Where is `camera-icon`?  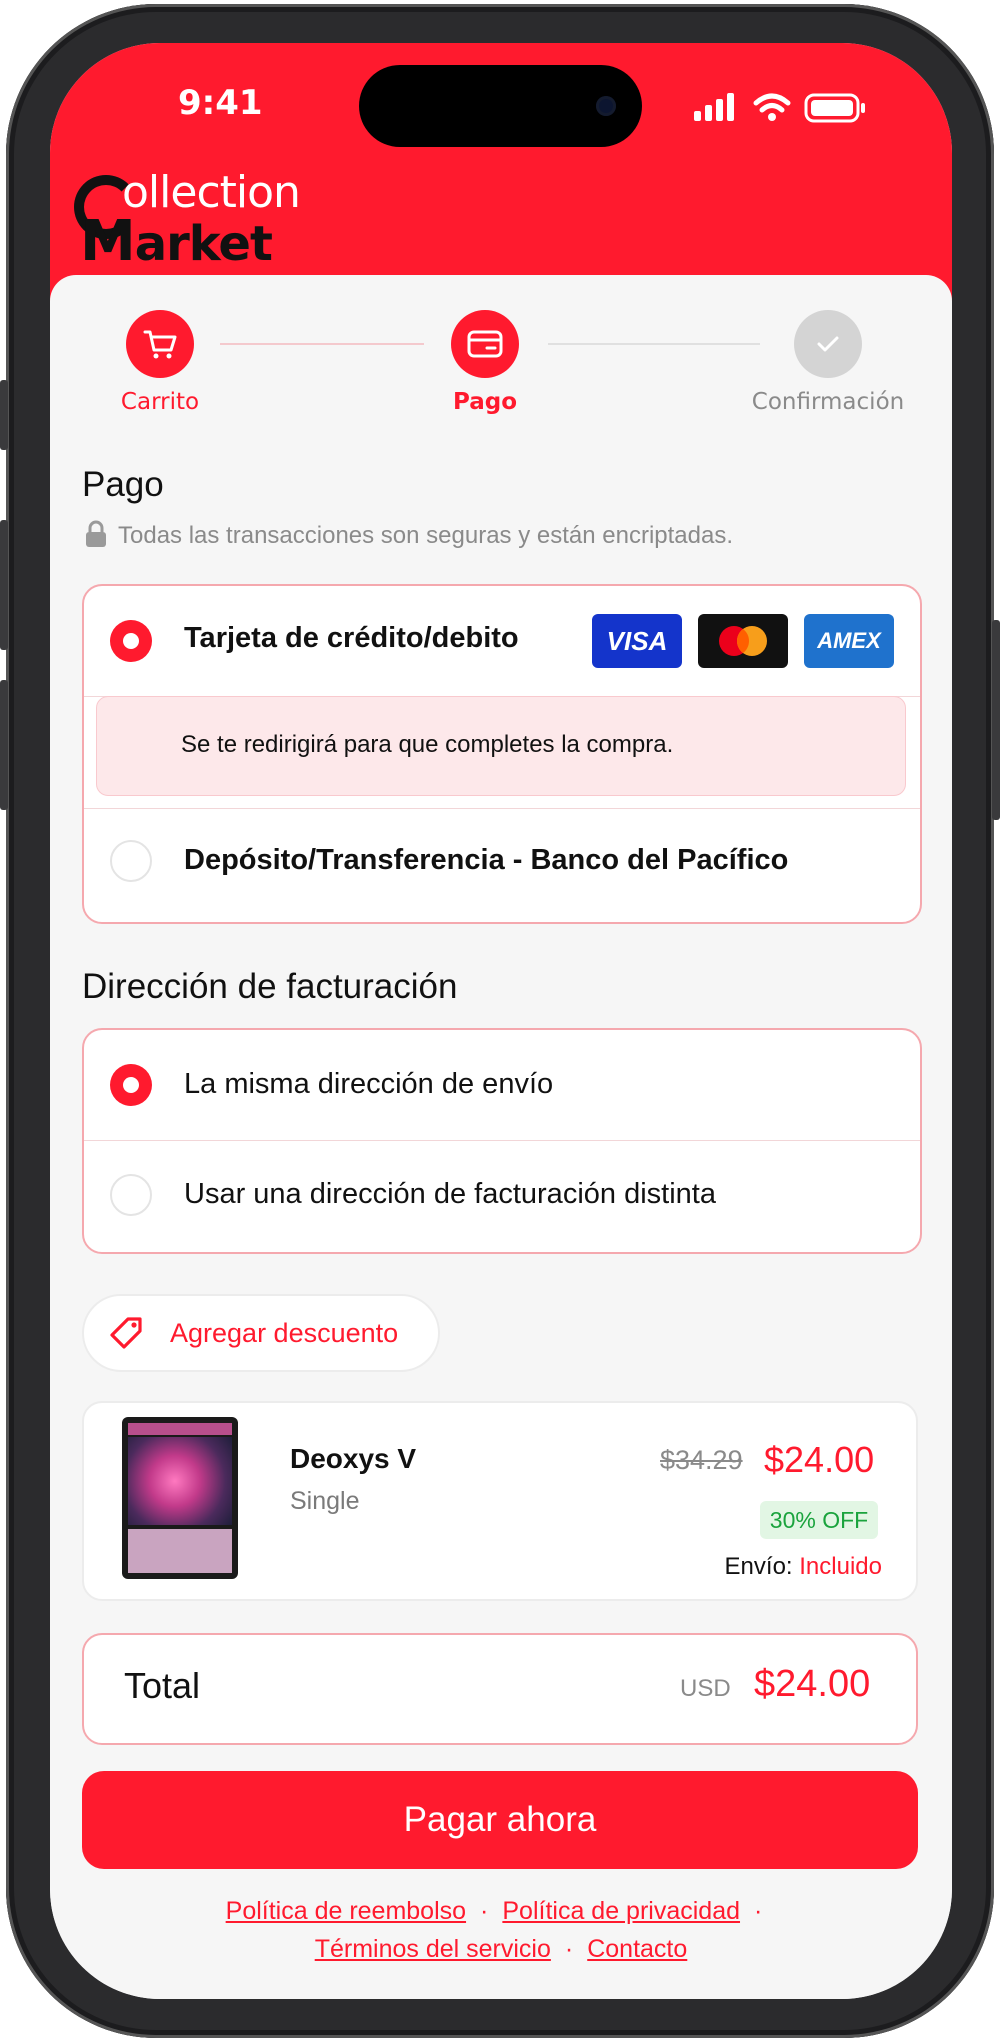
camera-icon is located at coordinates (606, 106).